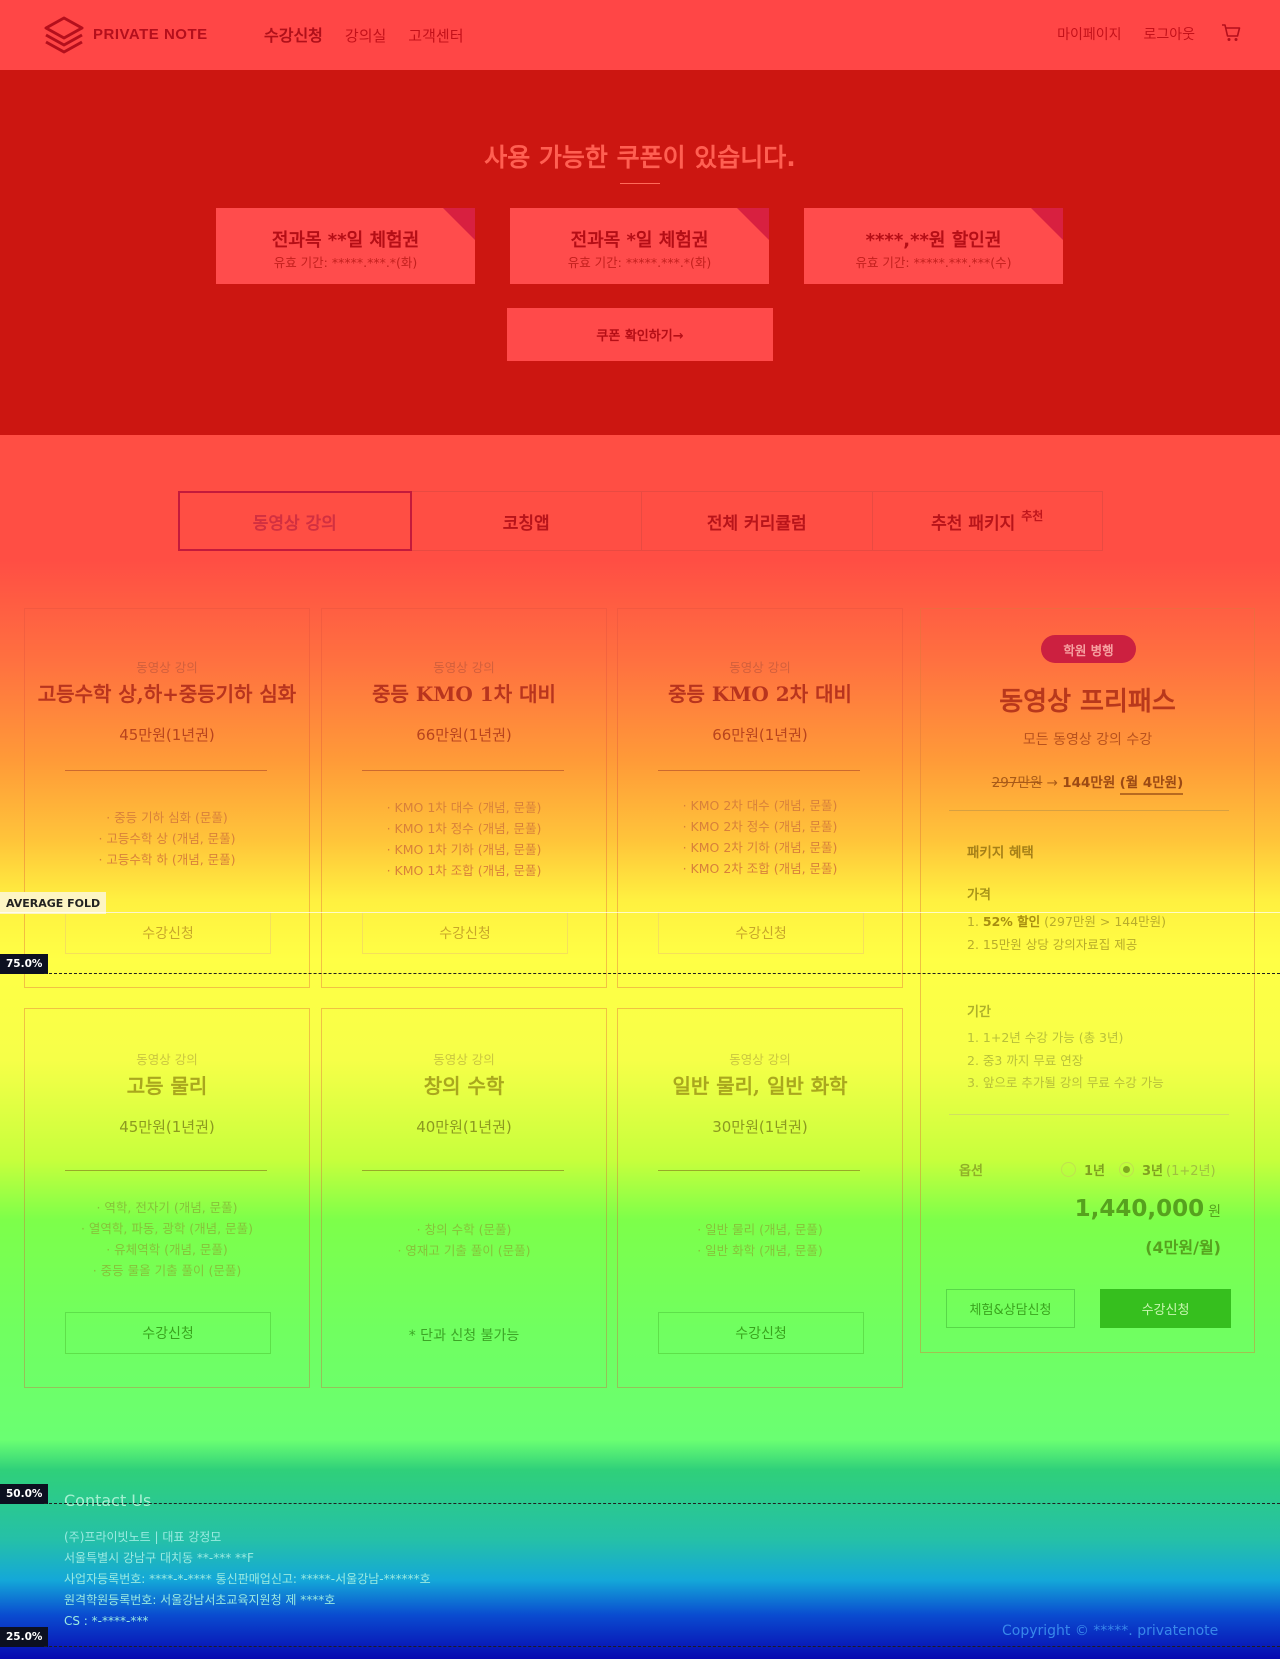 The image size is (1280, 1659). What do you see at coordinates (1066, 945) in the screenshot?
I see `list-item: 2. 15만원 상당 강의자료집 제공` at bounding box center [1066, 945].